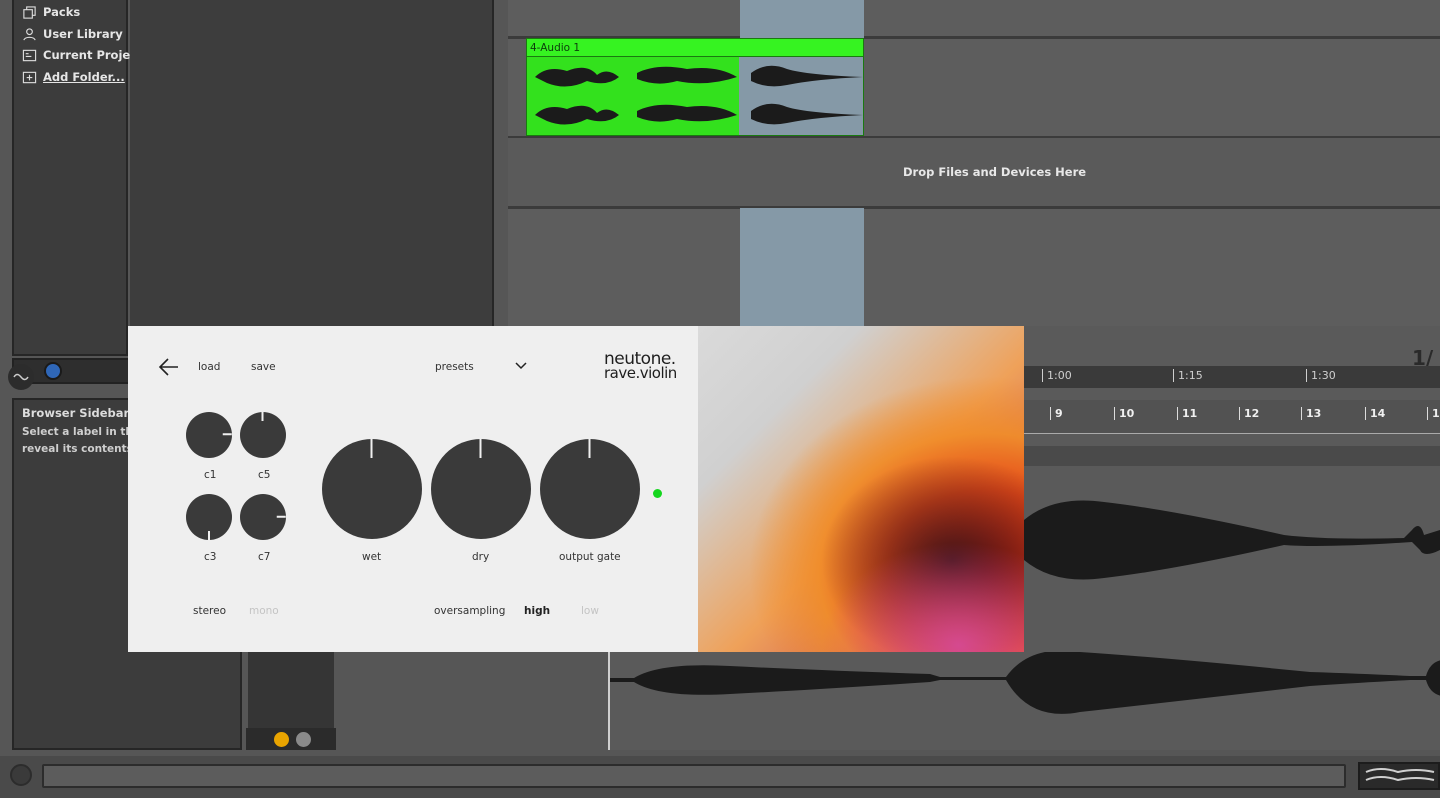 The height and width of the screenshot is (798, 1440). I want to click on chevron-down-icon, so click(521, 366).